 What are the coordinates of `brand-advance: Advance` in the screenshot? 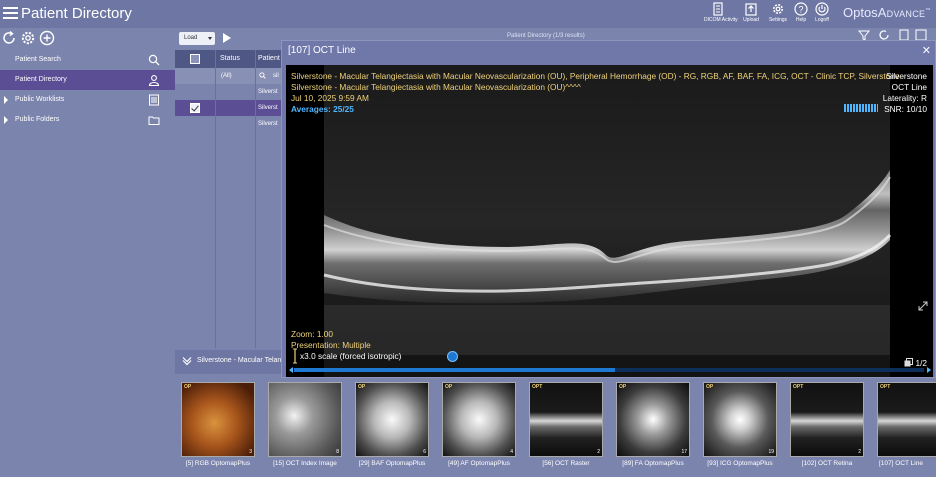 It's located at (901, 12).